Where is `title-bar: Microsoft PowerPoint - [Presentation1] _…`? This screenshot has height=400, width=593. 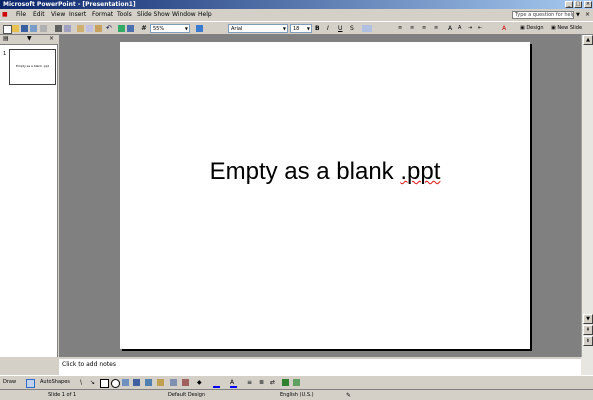
title-bar: Microsoft PowerPoint - [Presentation1] _… is located at coordinates (296, 4).